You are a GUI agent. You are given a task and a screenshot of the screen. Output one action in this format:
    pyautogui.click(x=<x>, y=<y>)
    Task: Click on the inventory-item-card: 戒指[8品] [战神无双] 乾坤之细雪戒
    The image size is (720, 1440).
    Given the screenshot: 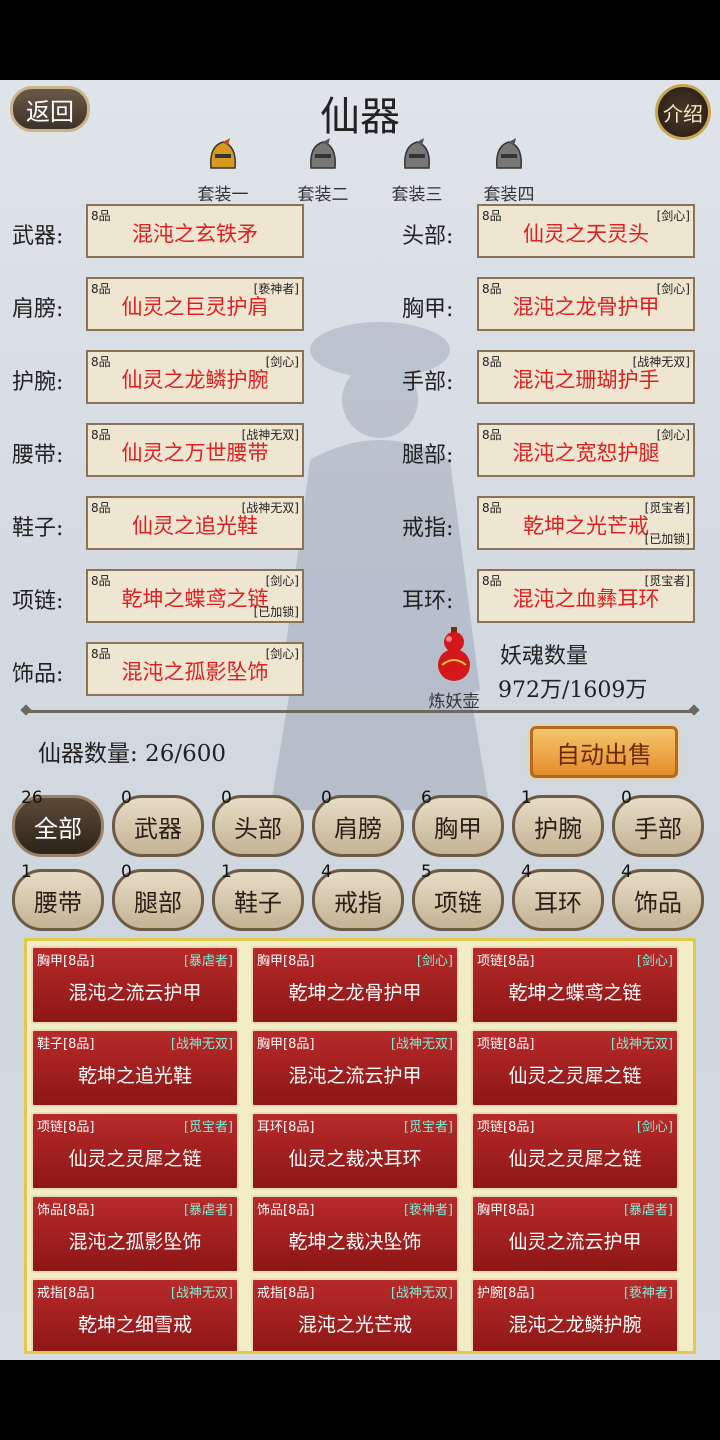 What is the action you would take?
    pyautogui.click(x=135, y=1314)
    